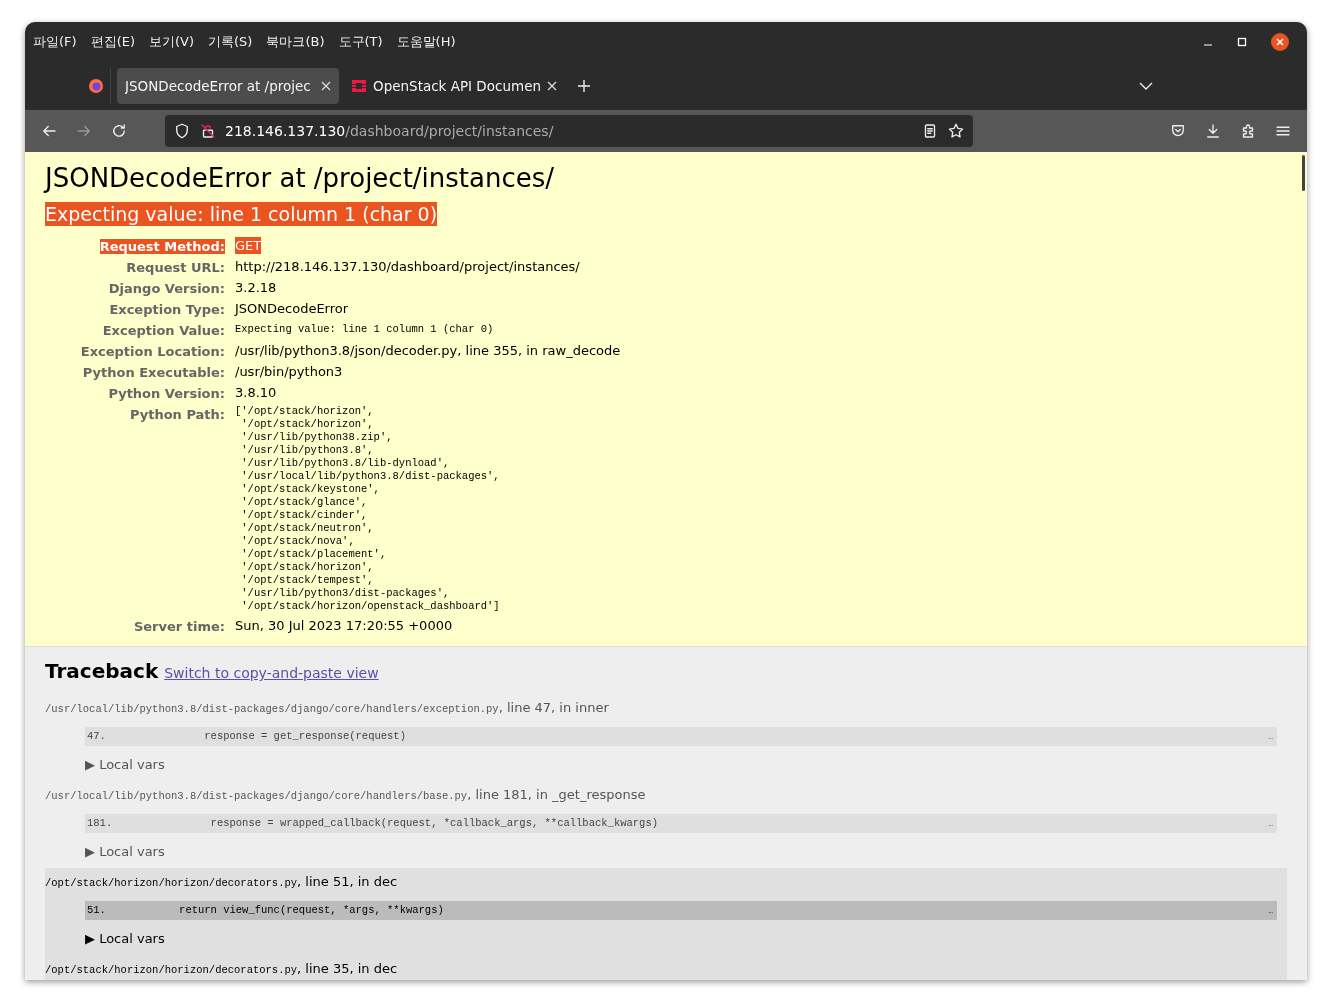  Describe the element at coordinates (407, 266) in the screenshot. I see `meta-value: http://218.146.137.130/dashboard/project/instances/` at that location.